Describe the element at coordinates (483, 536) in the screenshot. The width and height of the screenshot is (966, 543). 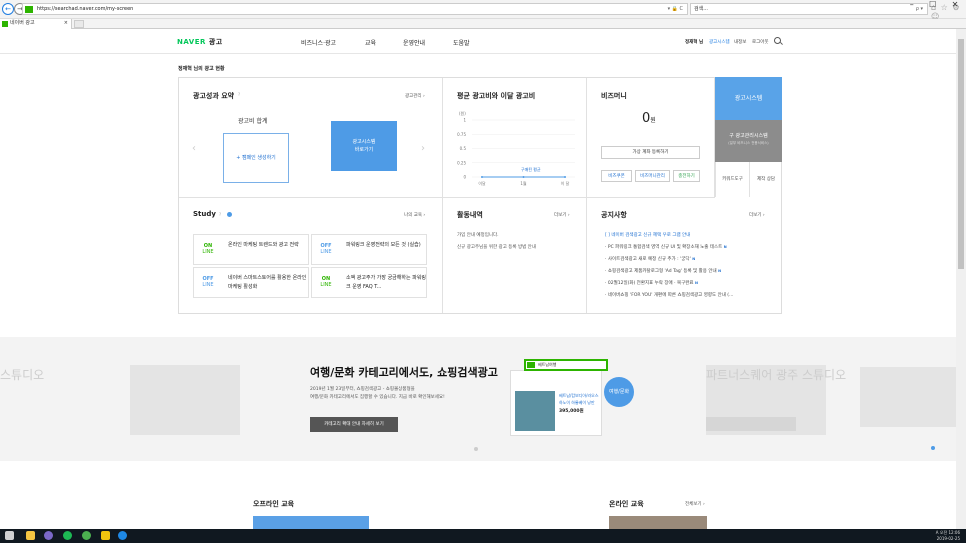
I see `windows-taskbar: A 오전 12:06 2019-02-25` at that location.